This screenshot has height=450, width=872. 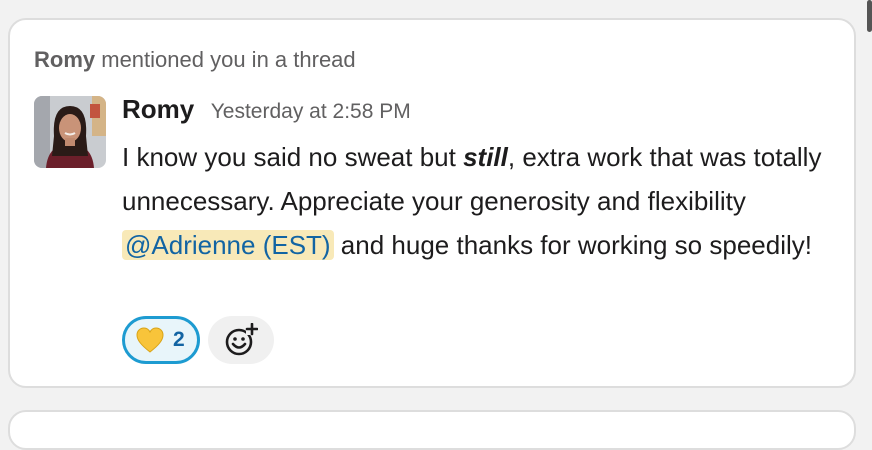 I want to click on yellow-heart-icon, so click(x=150, y=340).